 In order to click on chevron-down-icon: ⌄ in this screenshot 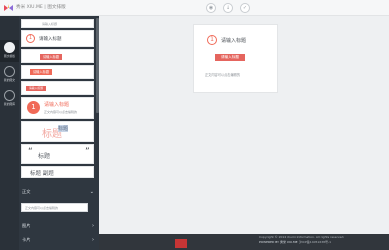, I will do `click(91, 192)`.